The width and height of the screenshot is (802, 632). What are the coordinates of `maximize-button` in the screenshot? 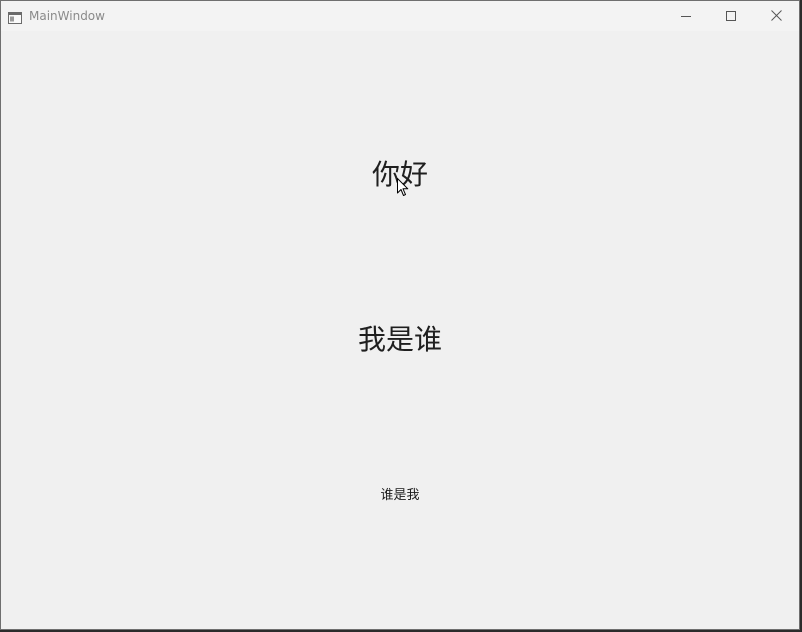 It's located at (731, 15).